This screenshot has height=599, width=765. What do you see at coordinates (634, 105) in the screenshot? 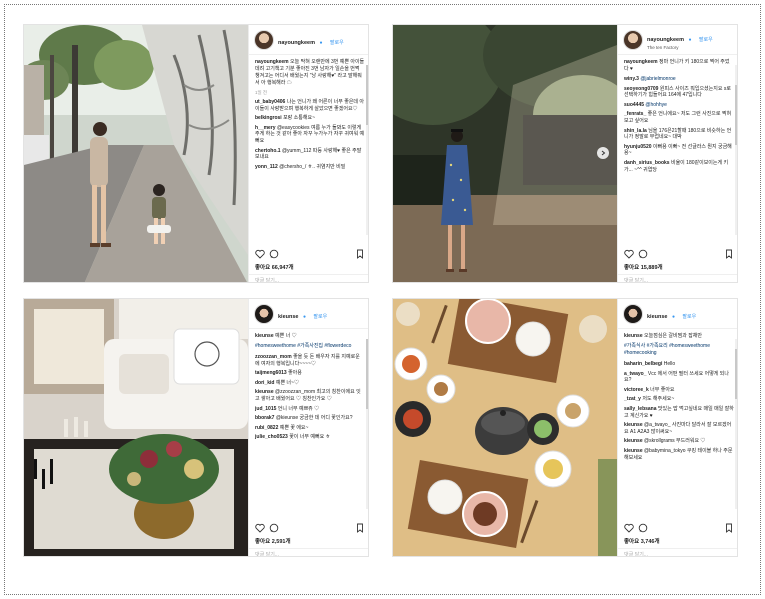
I see `comment-user: suo4445` at bounding box center [634, 105].